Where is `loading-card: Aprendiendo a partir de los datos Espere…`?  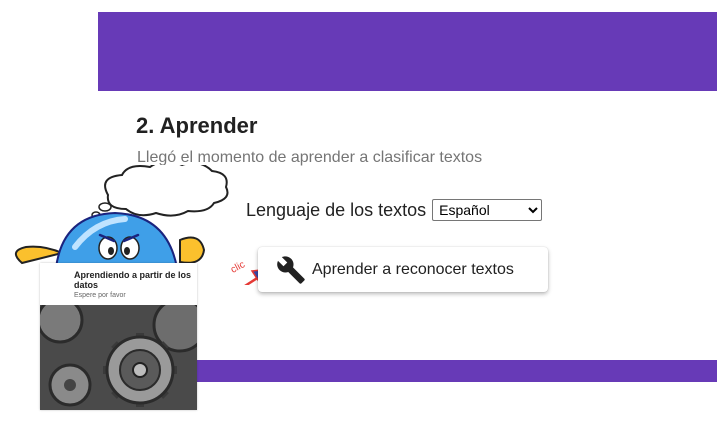 loading-card: Aprendiendo a partir de los datos Espere… is located at coordinates (118, 336).